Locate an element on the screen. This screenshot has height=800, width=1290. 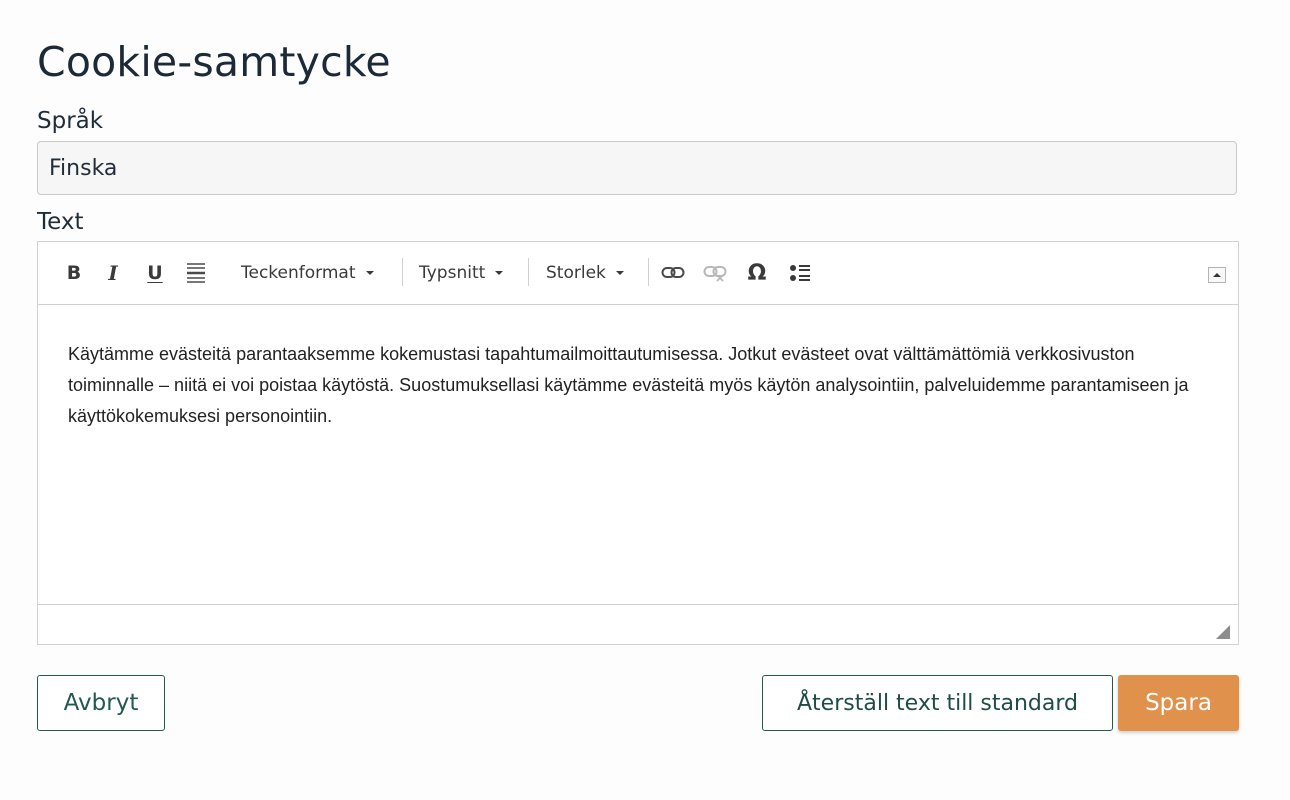
size-combo: Storlek is located at coordinates (585, 273).